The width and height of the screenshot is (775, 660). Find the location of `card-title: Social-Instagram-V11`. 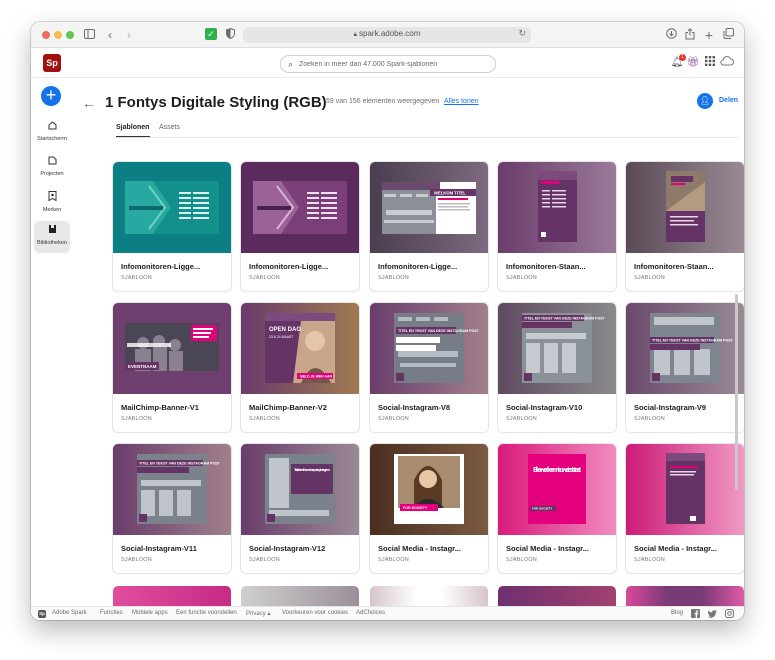

card-title: Social-Instagram-V11 is located at coordinates (159, 548).